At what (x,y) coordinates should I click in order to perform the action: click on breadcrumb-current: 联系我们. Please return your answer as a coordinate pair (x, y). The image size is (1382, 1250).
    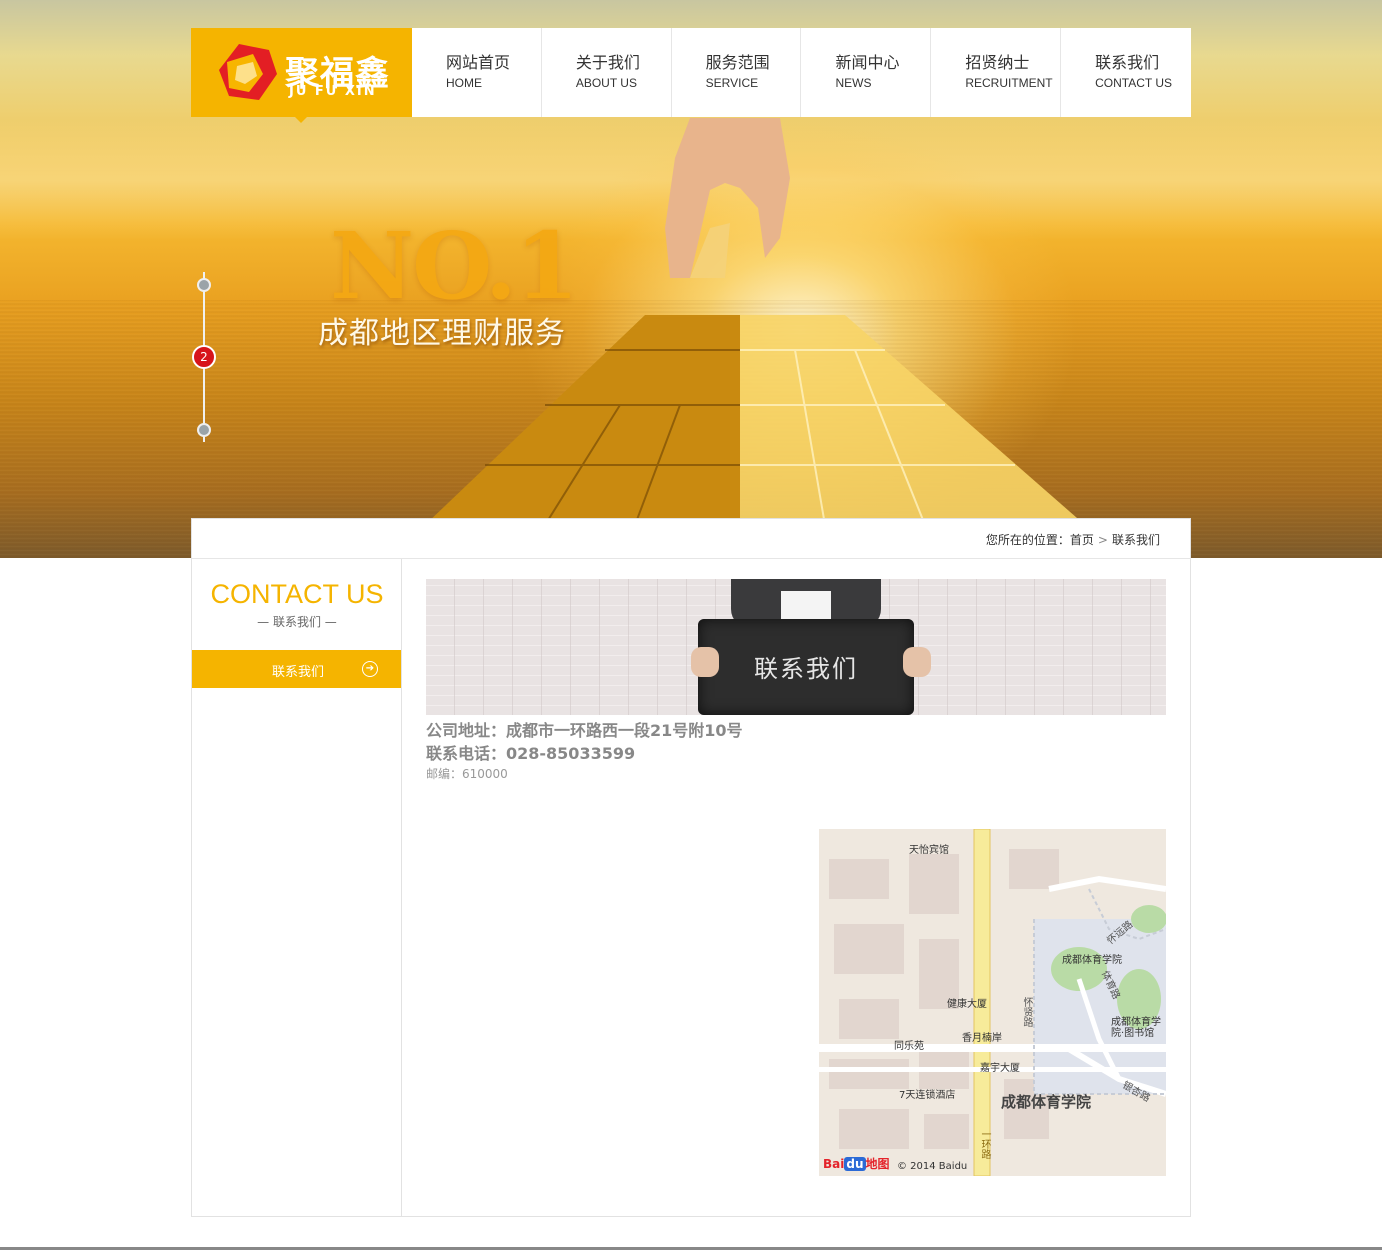
    Looking at the image, I should click on (1135, 540).